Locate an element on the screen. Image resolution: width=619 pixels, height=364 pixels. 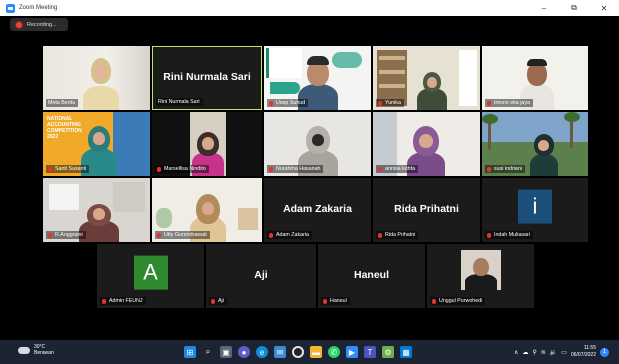
participant-name-label: Santi Susanti is located at coordinates (68, 169).